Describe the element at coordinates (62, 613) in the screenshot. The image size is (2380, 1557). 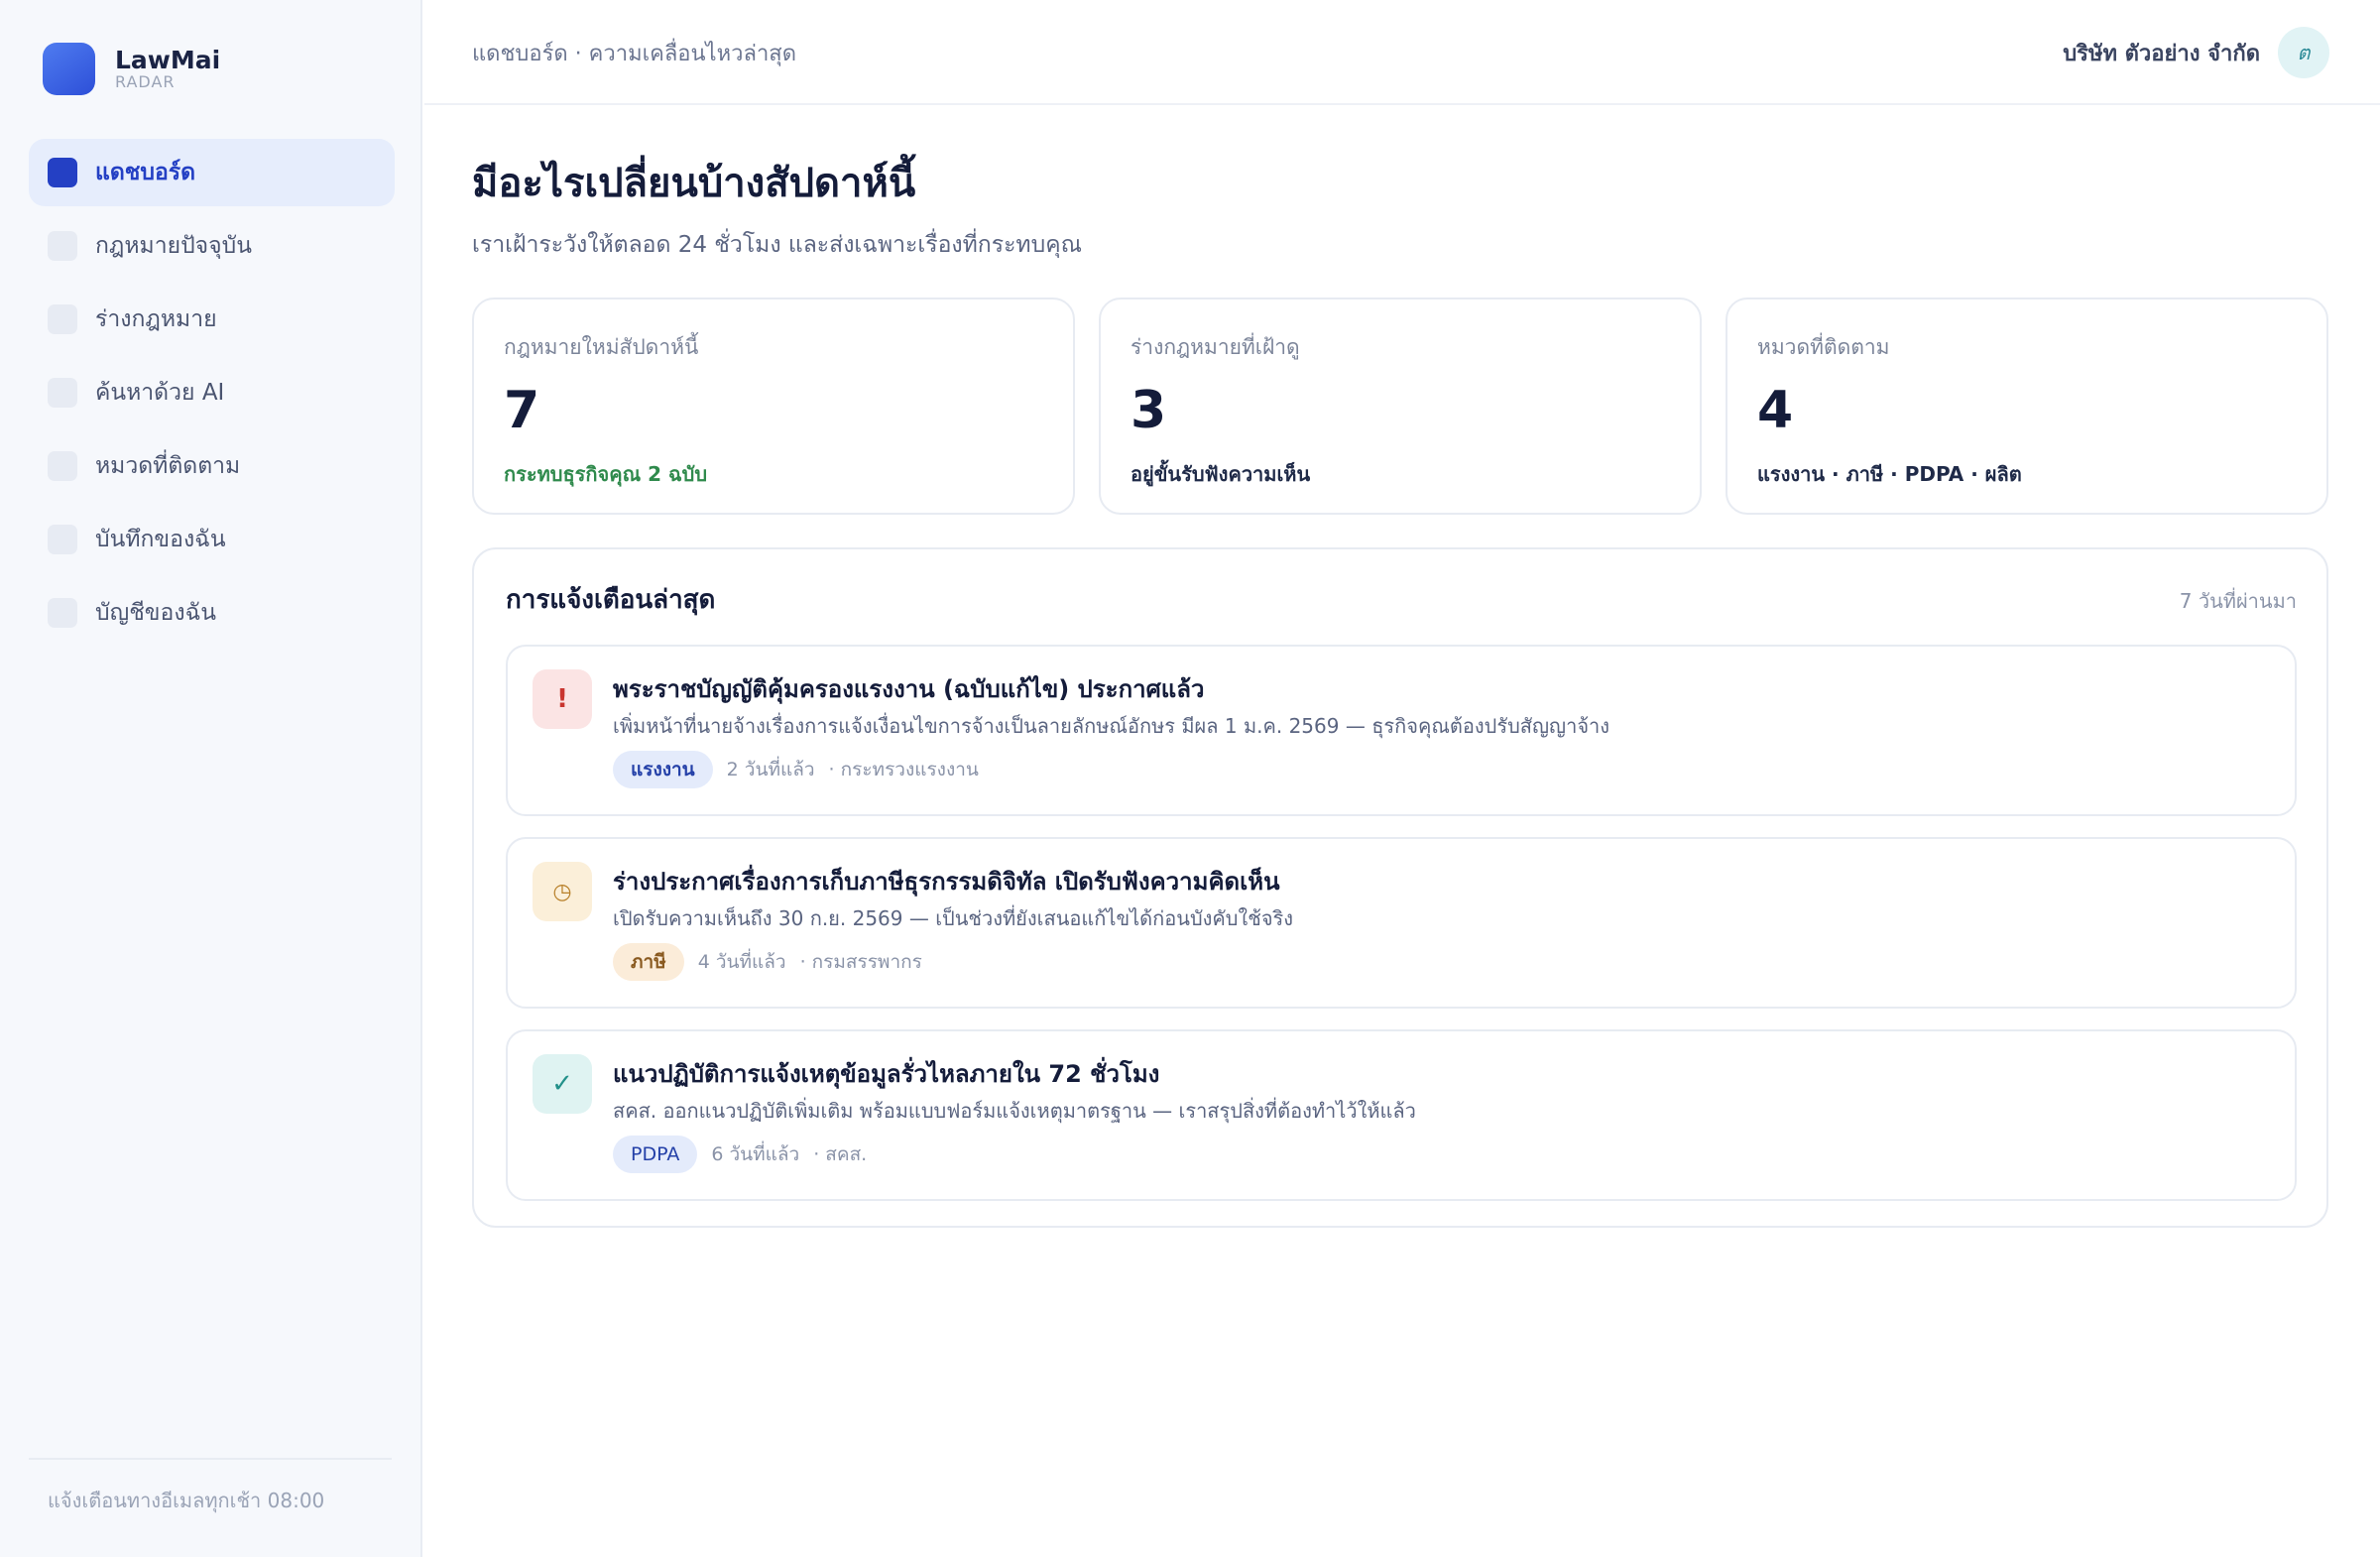
I see `account-icon` at that location.